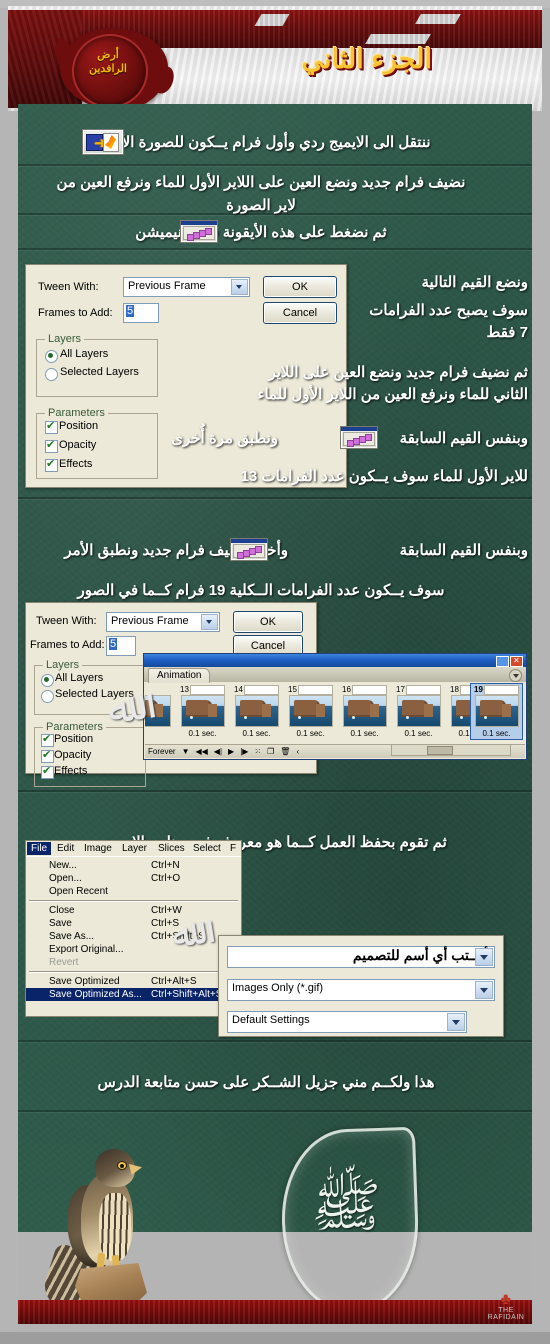 This screenshot has height=1344, width=550. What do you see at coordinates (244, 751) in the screenshot?
I see `next-frame-icon: |▶` at bounding box center [244, 751].